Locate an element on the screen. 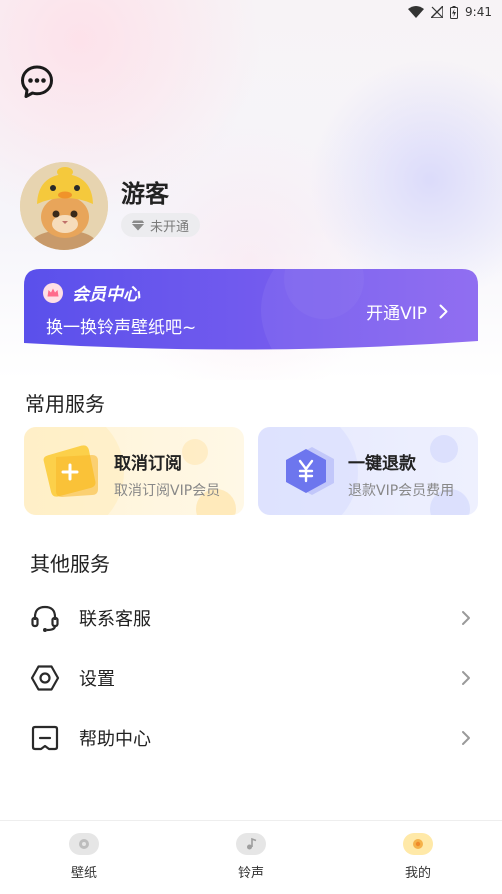 Image resolution: width=502 pixels, height=894 pixels. refund-card: 一键退款 退款VIP会员费用 is located at coordinates (368, 471).